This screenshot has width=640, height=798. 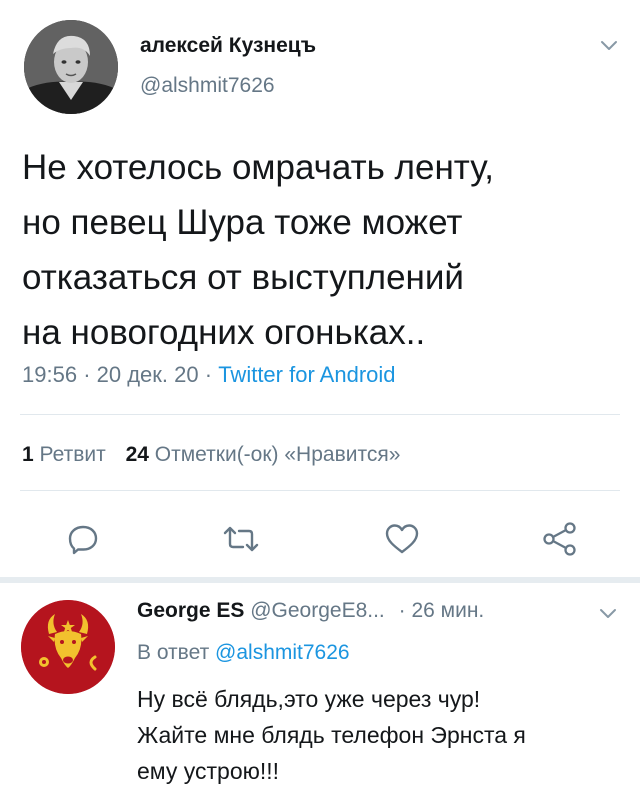 I want to click on tweet-text-line: Не хотелось омрачать ленту,, so click(x=258, y=167).